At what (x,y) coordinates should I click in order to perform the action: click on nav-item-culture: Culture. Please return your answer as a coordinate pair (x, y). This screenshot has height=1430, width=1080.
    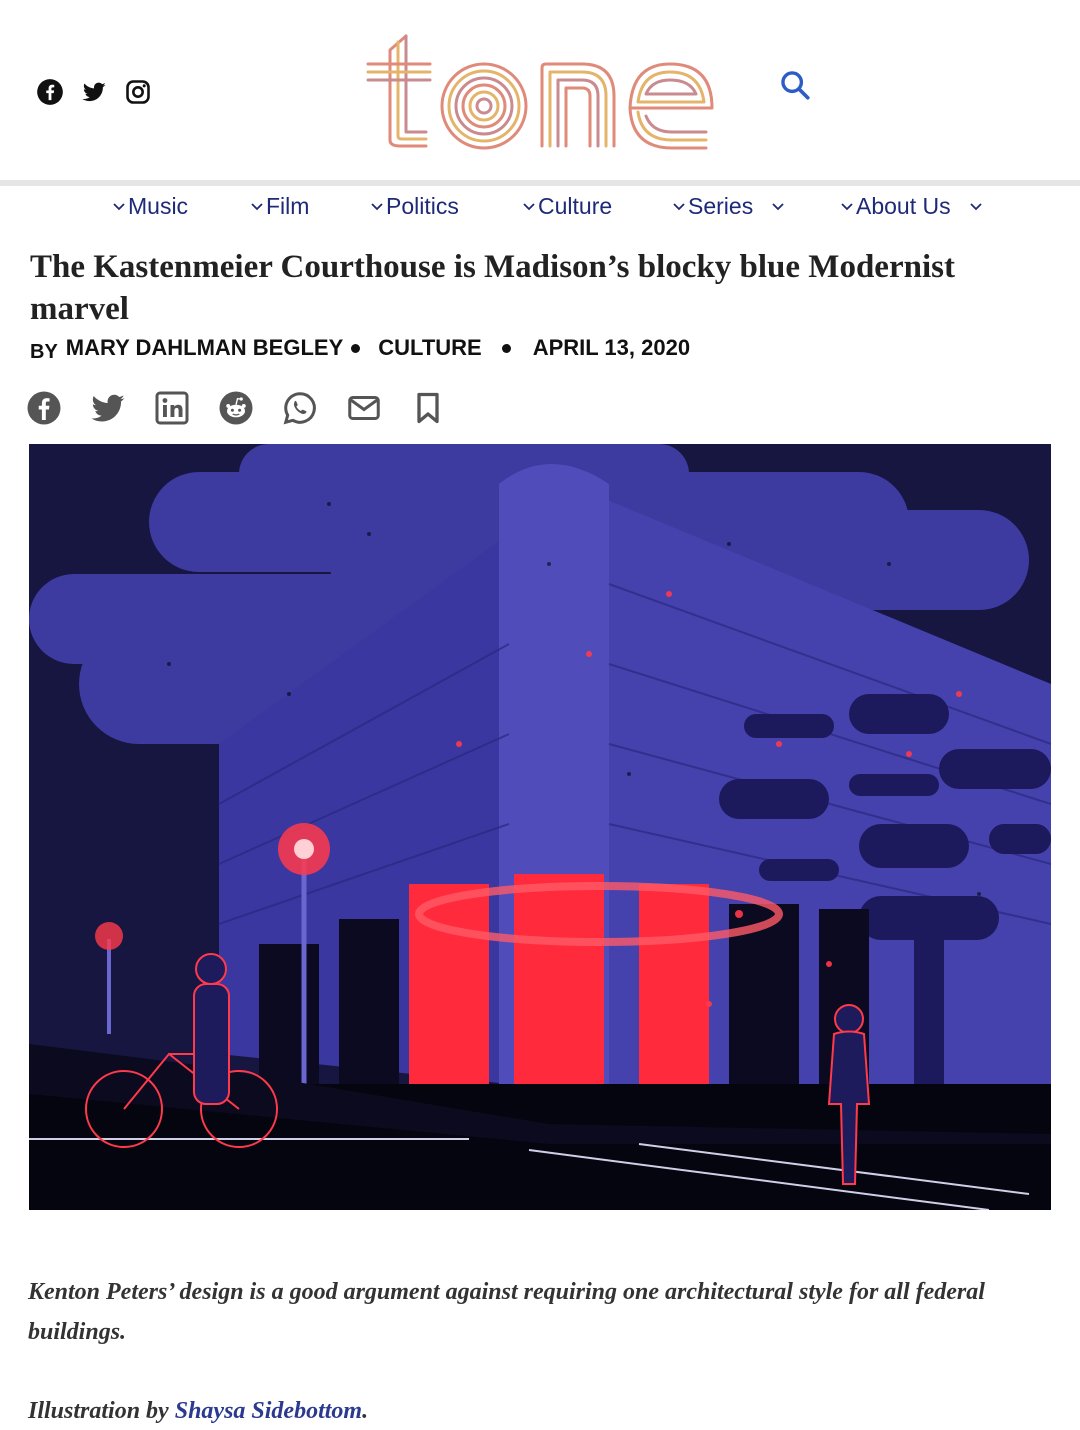
    Looking at the image, I should click on (567, 206).